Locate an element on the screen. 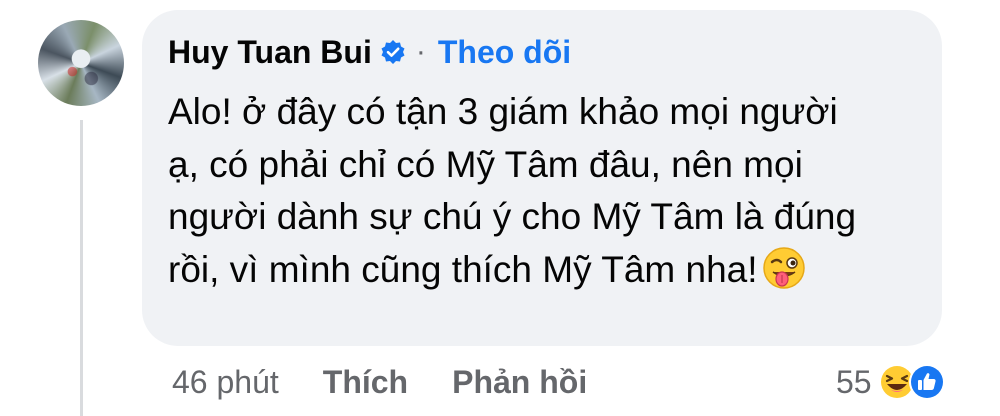 The height and width of the screenshot is (416, 1000). reply-button: Phản hồi is located at coordinates (519, 382).